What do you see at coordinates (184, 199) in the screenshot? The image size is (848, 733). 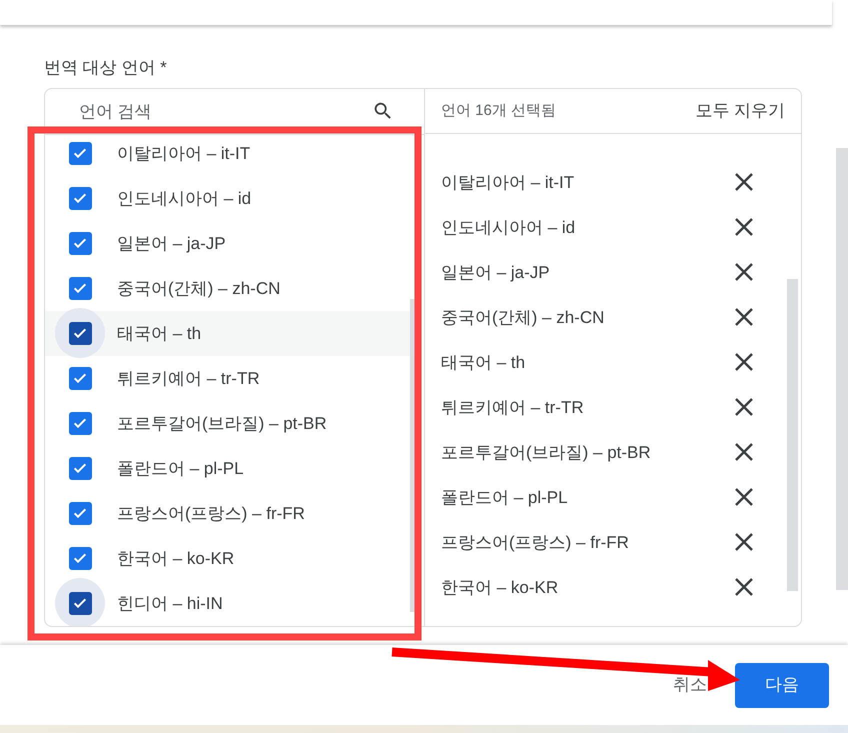 I see `language-label: 인도네시아어 – id` at bounding box center [184, 199].